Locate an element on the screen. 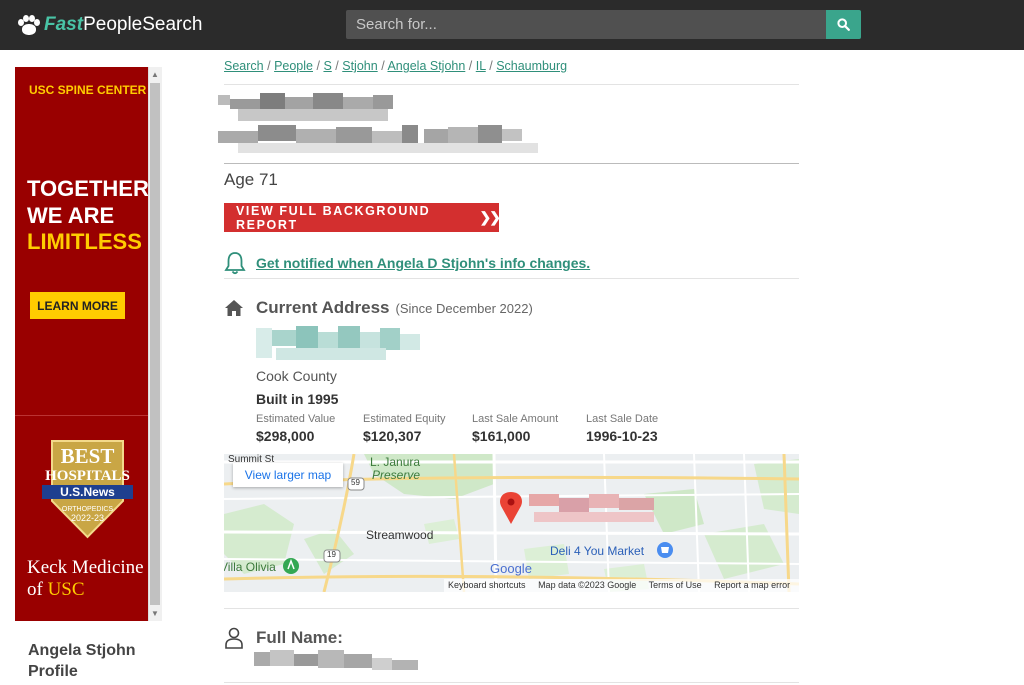 The image size is (1024, 685). map-label-janura: L. Janura is located at coordinates (395, 462).